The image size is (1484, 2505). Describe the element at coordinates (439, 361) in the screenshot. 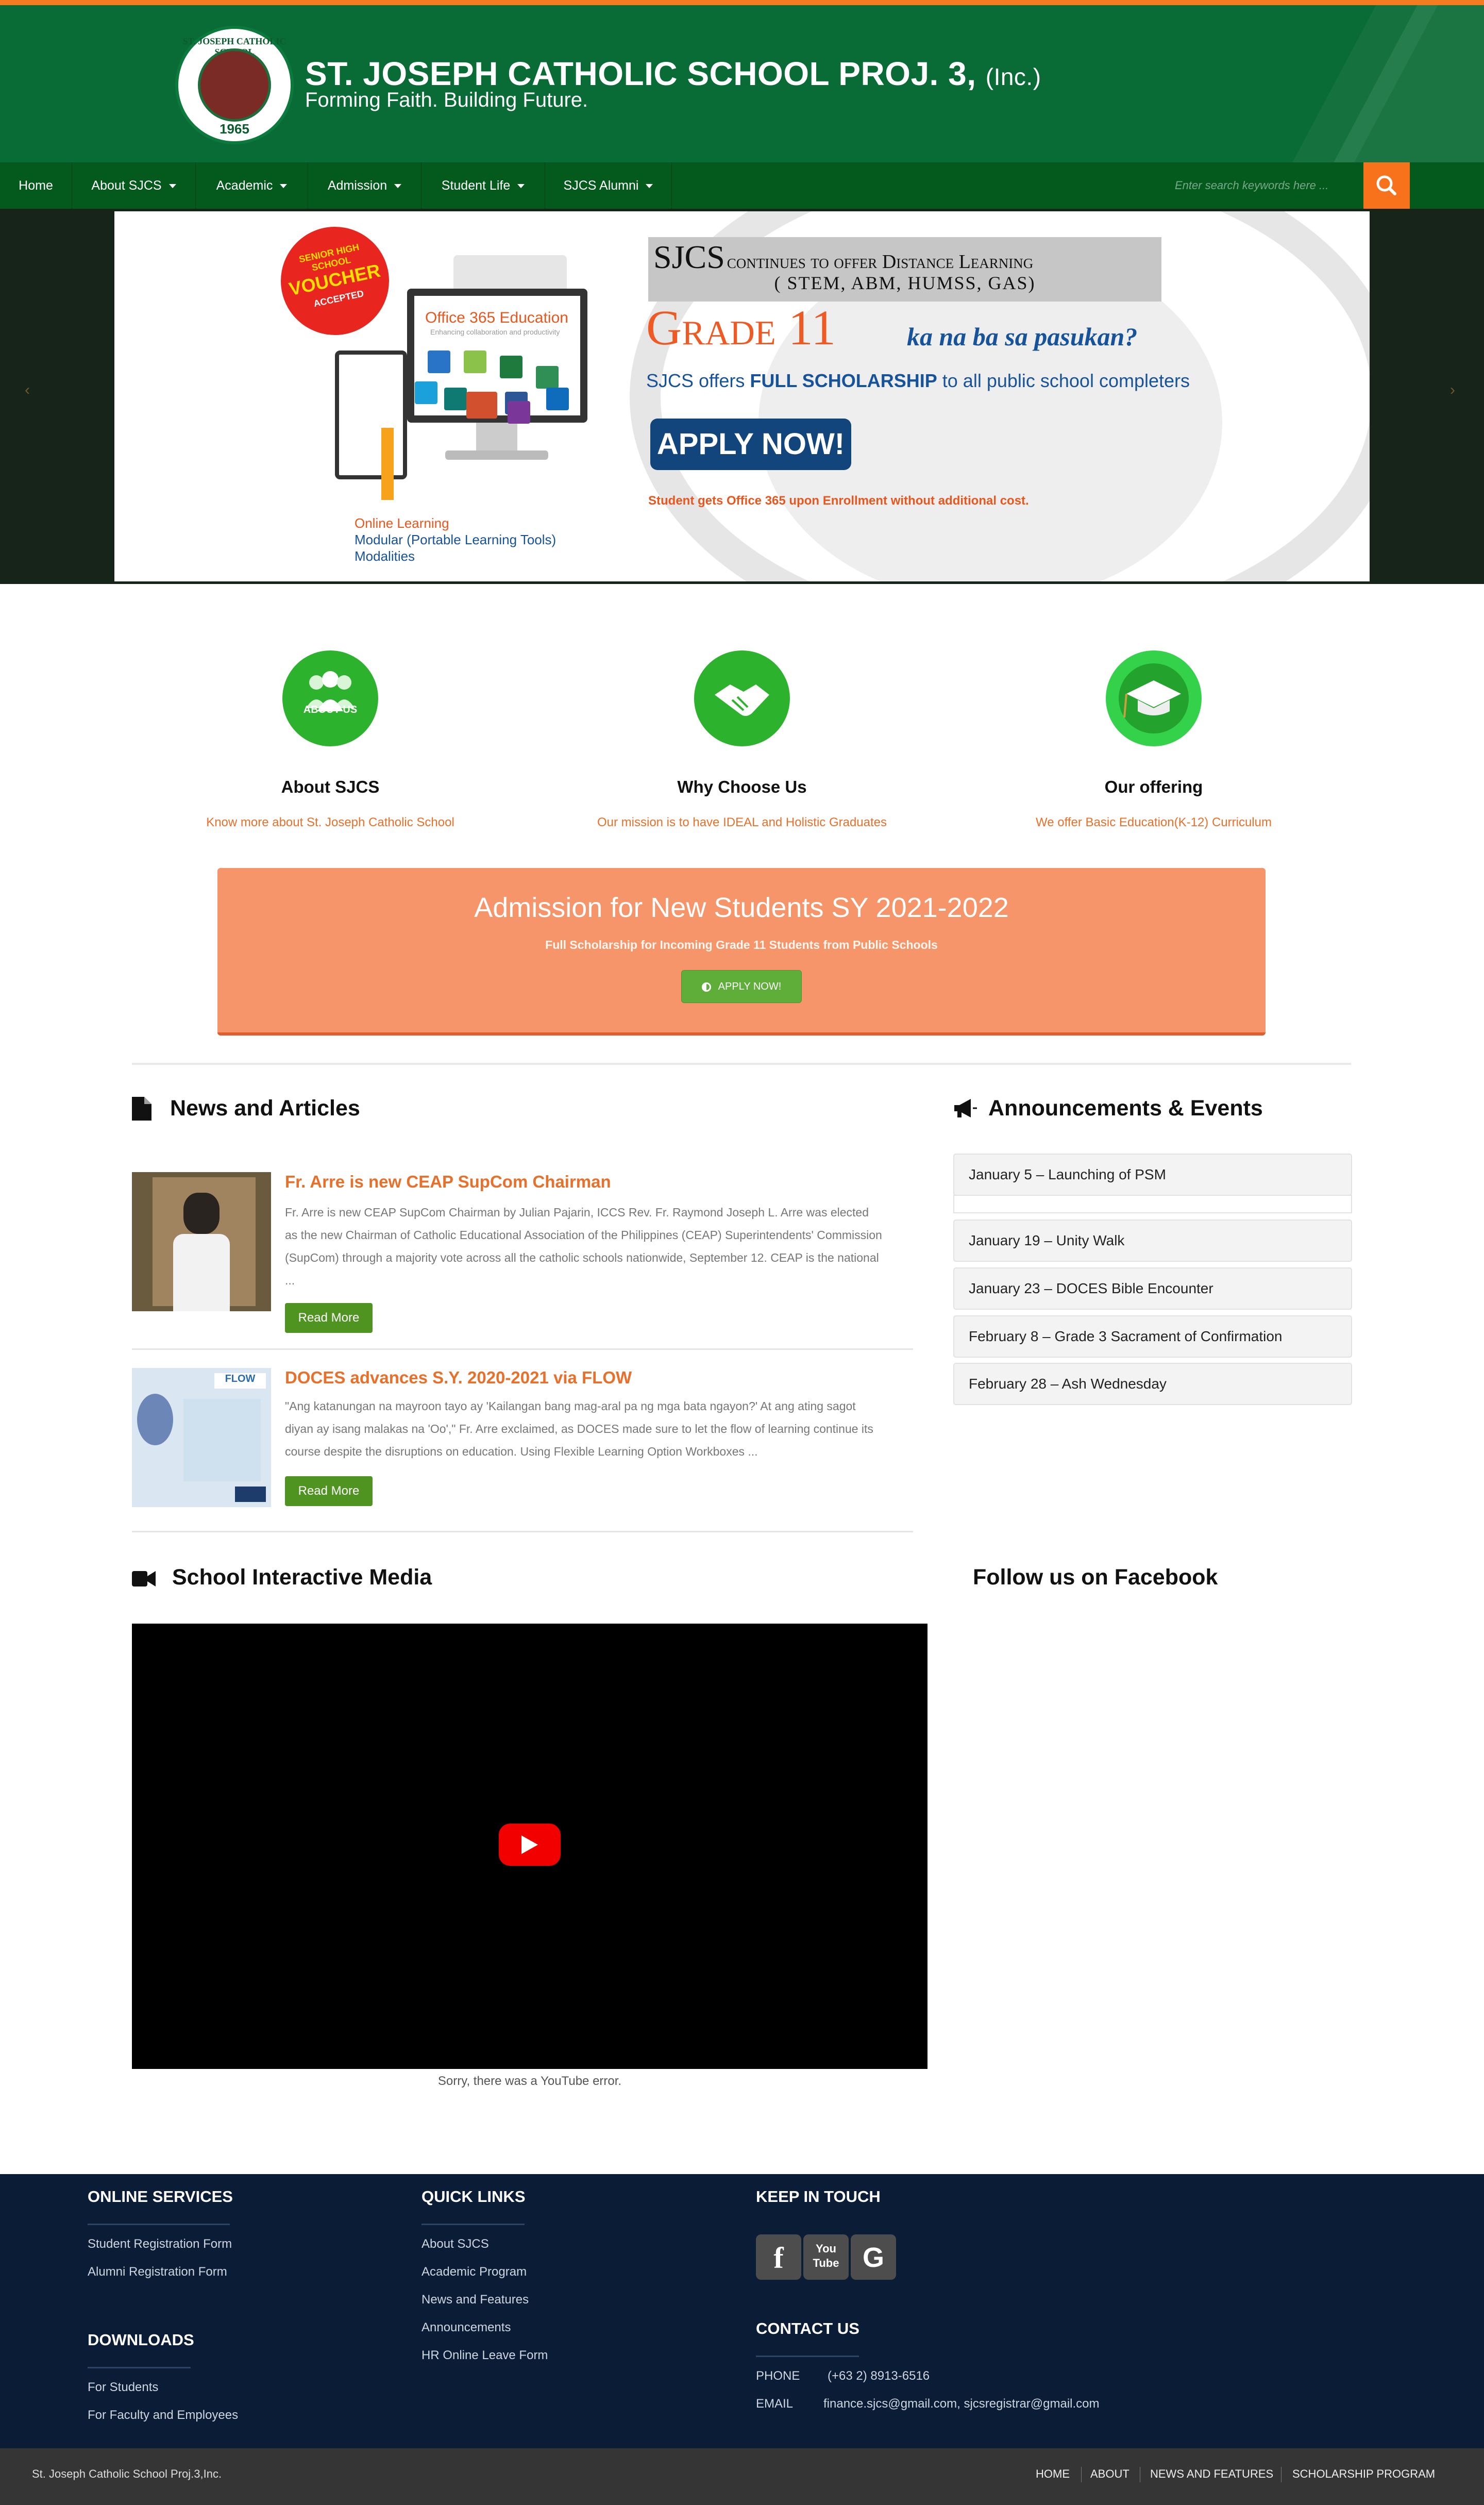

I see `onedrive-icon` at that location.